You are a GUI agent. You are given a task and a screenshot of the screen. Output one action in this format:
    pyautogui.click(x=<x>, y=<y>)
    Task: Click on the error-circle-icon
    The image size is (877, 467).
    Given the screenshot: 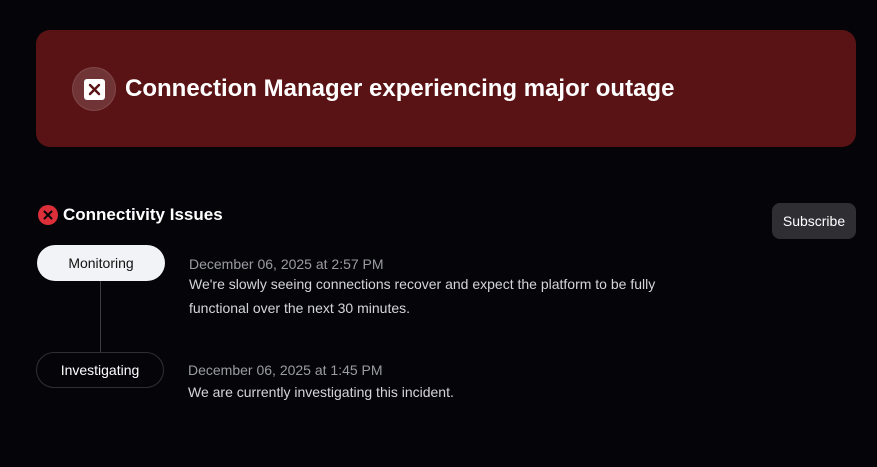 What is the action you would take?
    pyautogui.click(x=48, y=215)
    